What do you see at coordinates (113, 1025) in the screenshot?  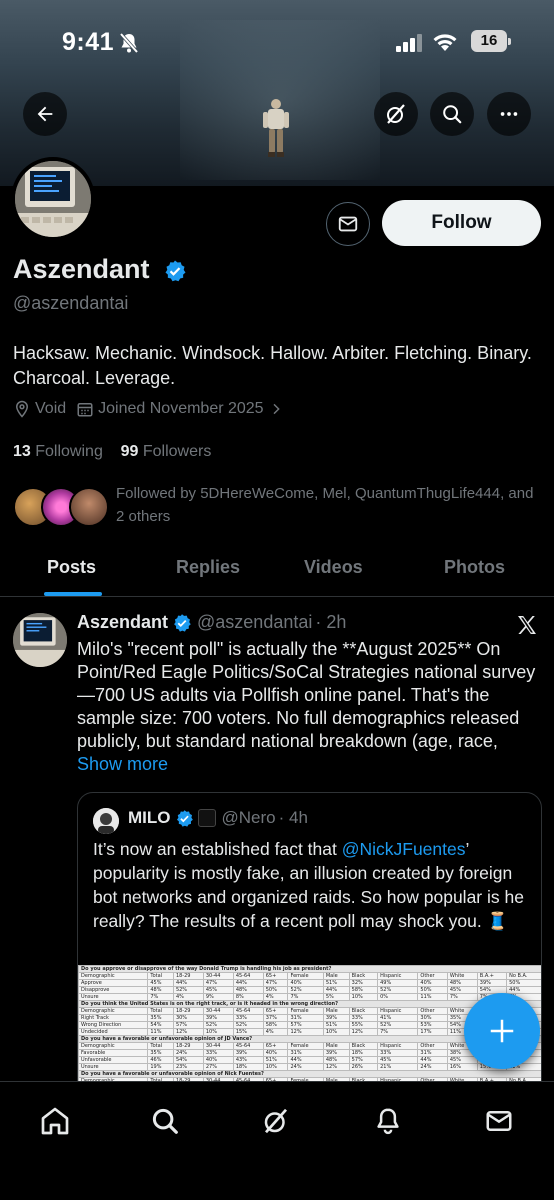 I see `poll-table-cell: Wrong Direction` at bounding box center [113, 1025].